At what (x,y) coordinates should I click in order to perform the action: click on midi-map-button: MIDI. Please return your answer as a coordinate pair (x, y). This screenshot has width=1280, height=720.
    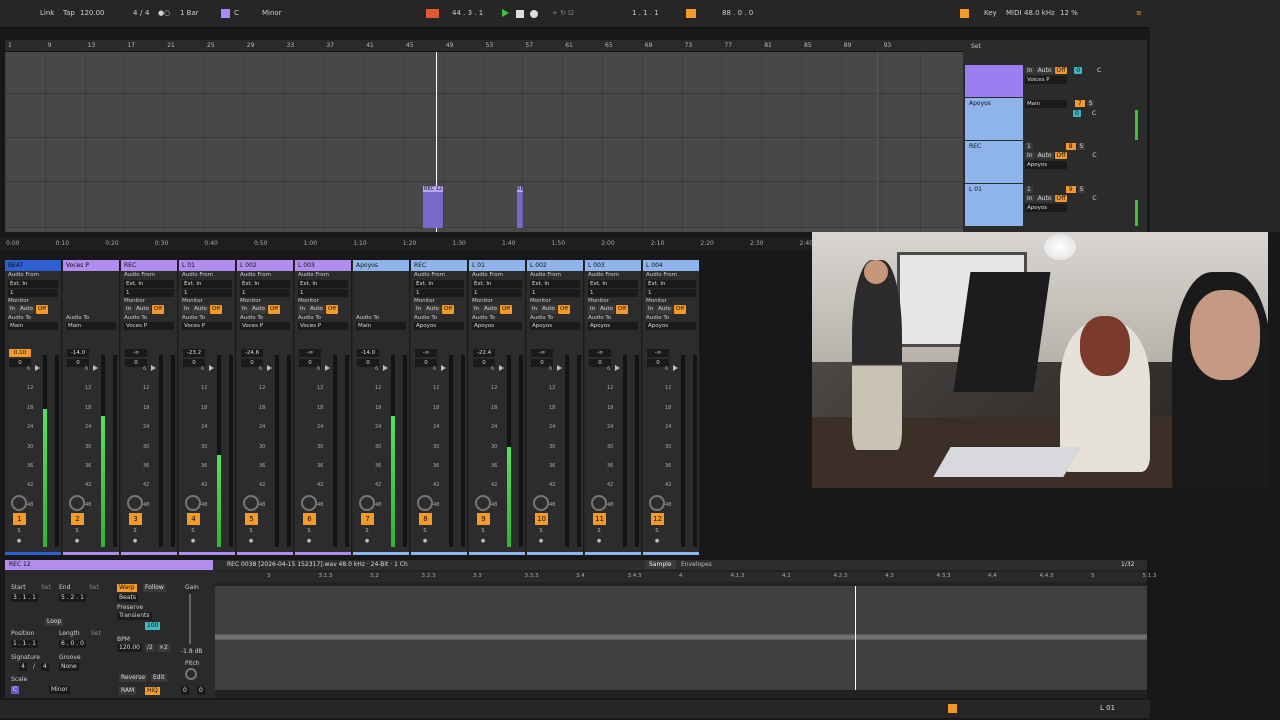
    Looking at the image, I should click on (1014, 13).